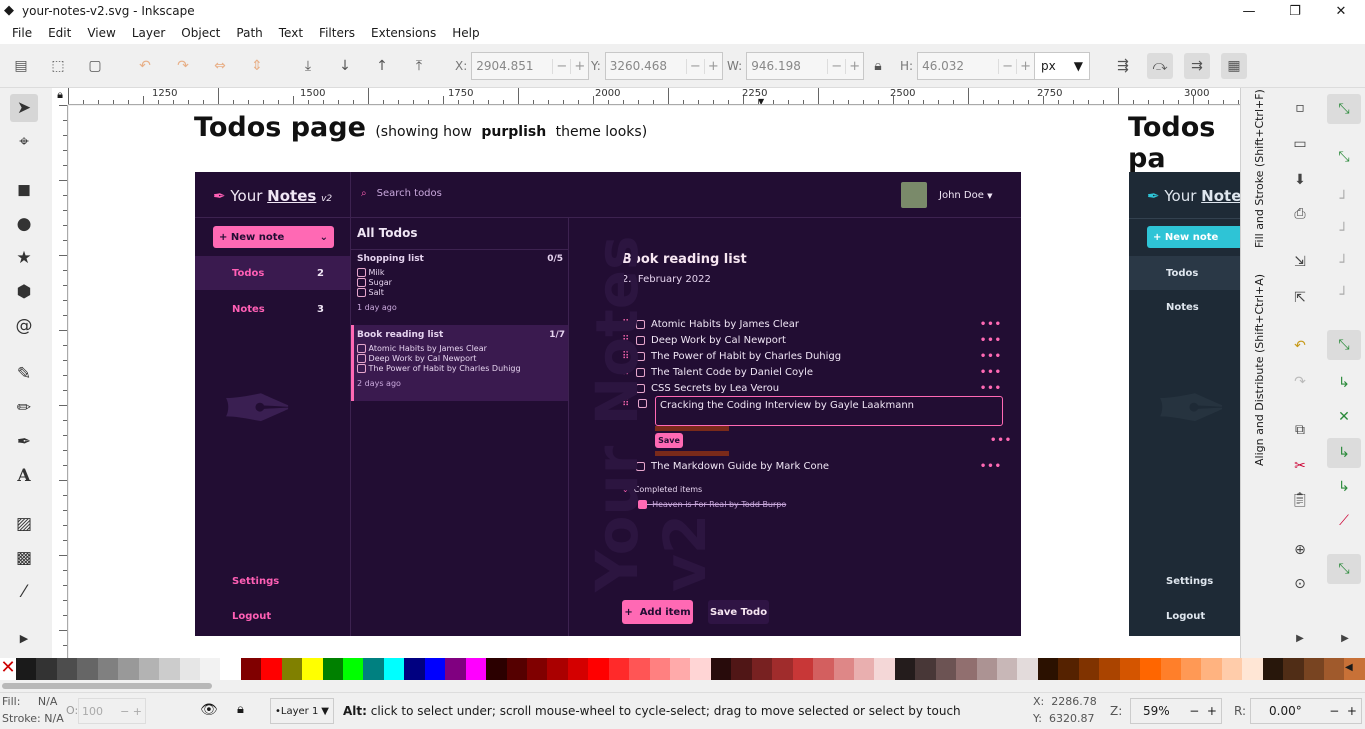  Describe the element at coordinates (345, 66) in the screenshot. I see `lower-icon: ↓` at that location.